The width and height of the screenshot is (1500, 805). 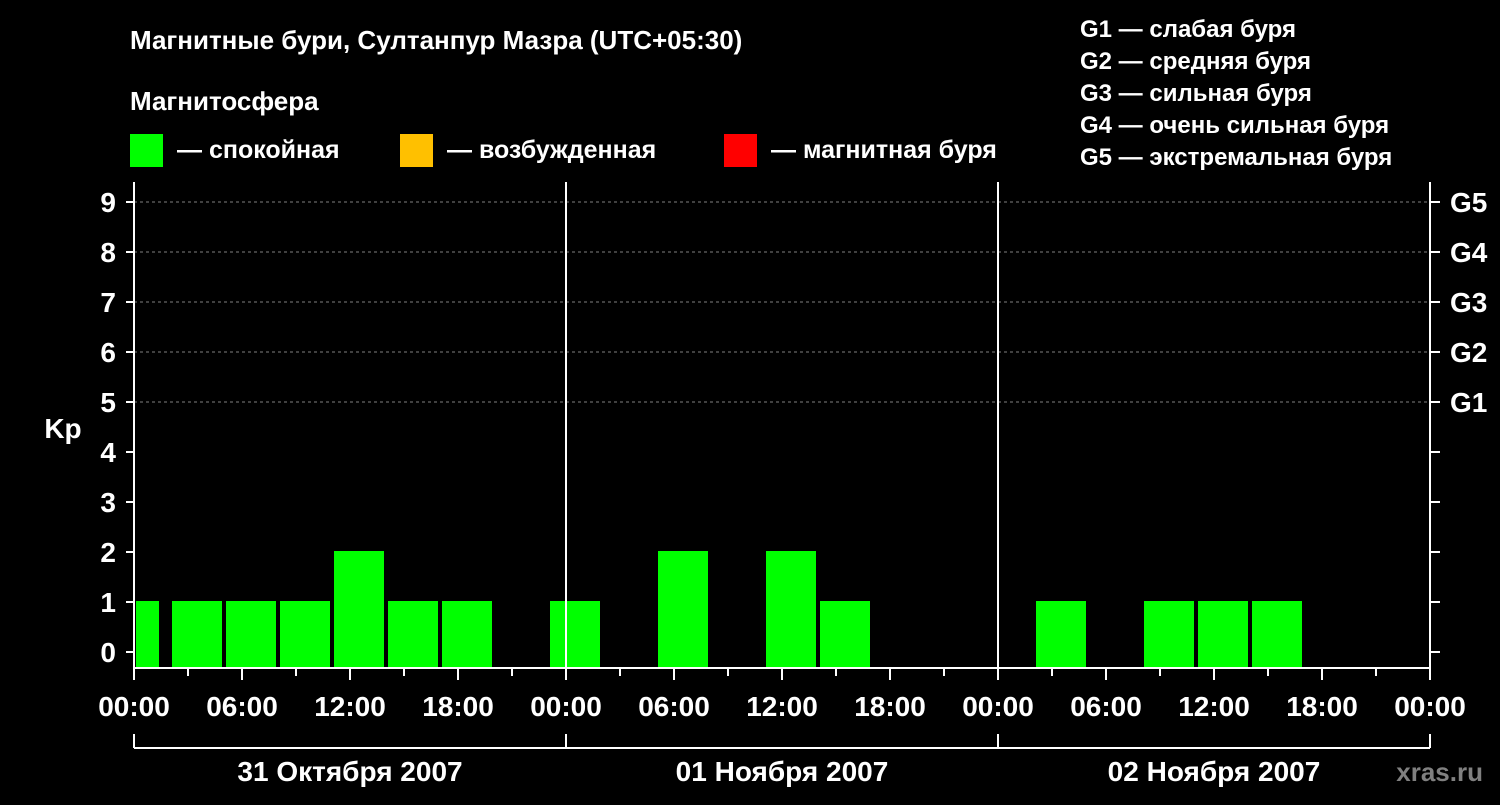 What do you see at coordinates (258, 150) in the screenshot?
I see `legend-label-quiet: — спокойная` at bounding box center [258, 150].